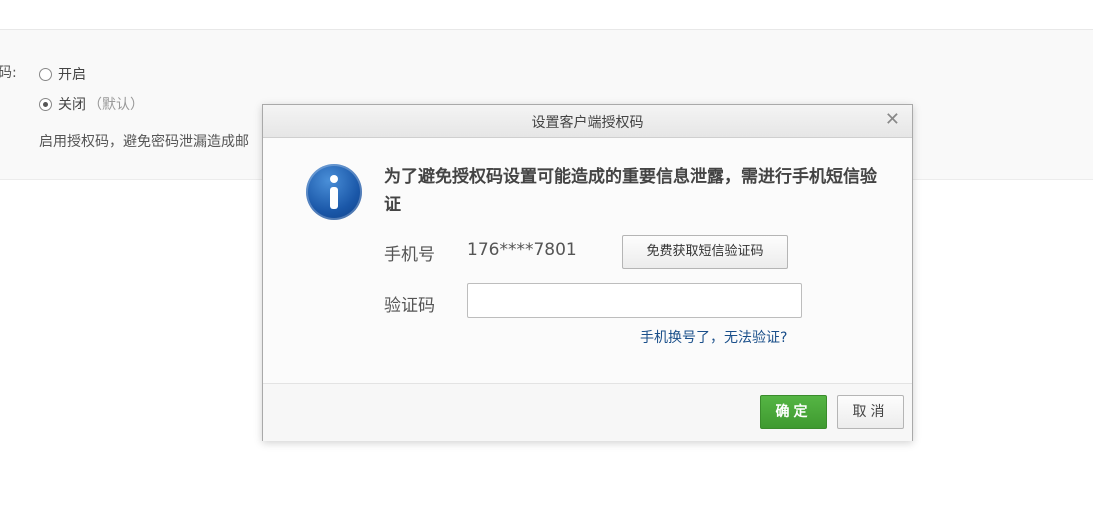 The height and width of the screenshot is (519, 1093). What do you see at coordinates (630, 191) in the screenshot?
I see `verification-notice: 为了避免授权码设置可能造成的重要信息泄露，需进行手机短信验证` at bounding box center [630, 191].